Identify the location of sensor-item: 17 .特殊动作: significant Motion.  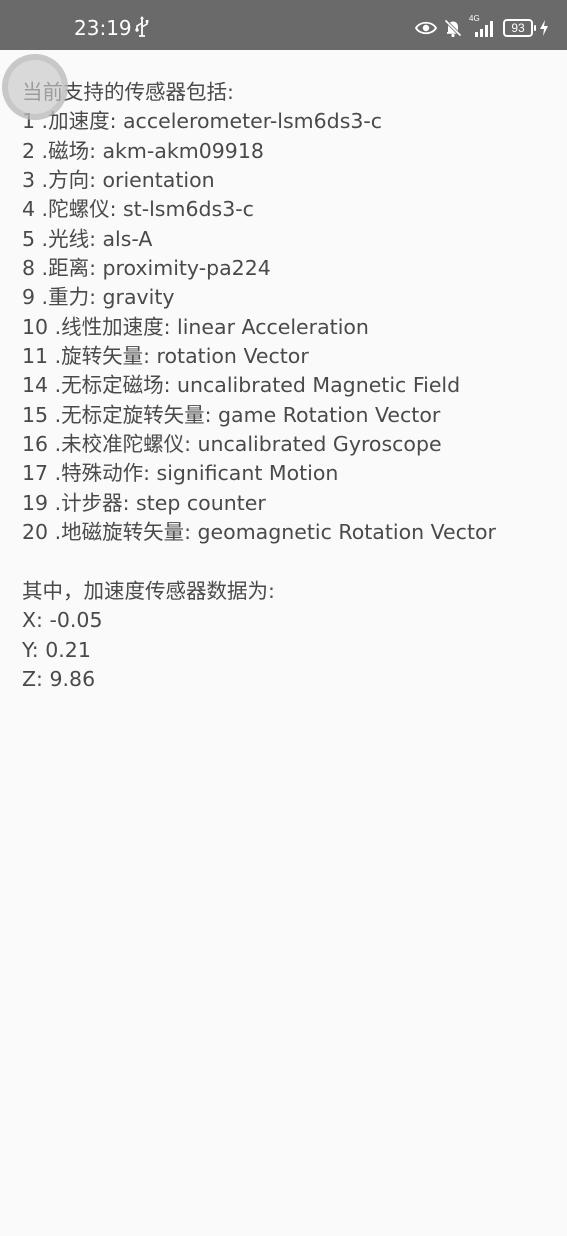
(180, 473).